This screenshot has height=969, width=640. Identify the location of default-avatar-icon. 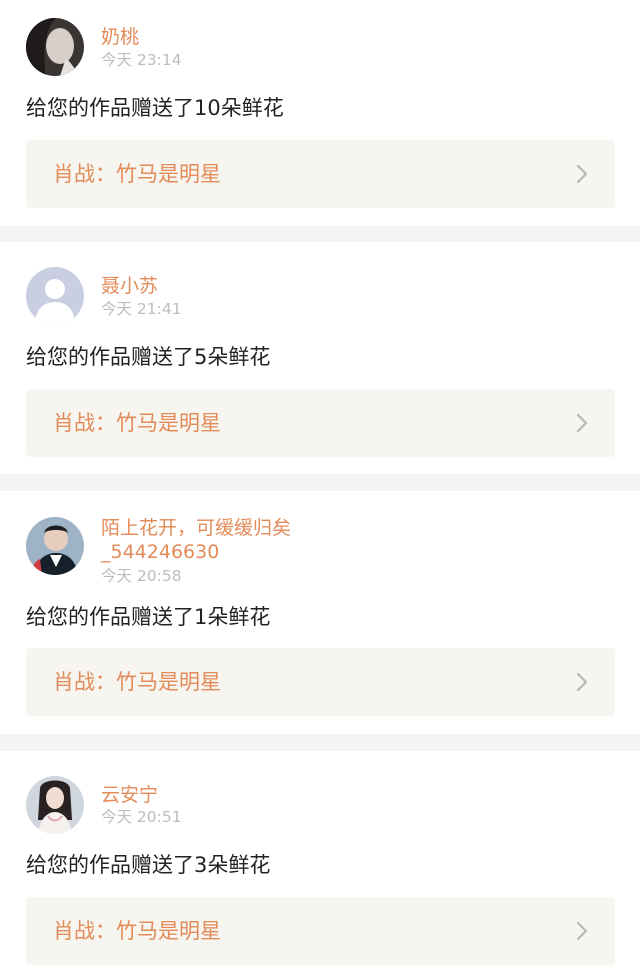
(55, 296).